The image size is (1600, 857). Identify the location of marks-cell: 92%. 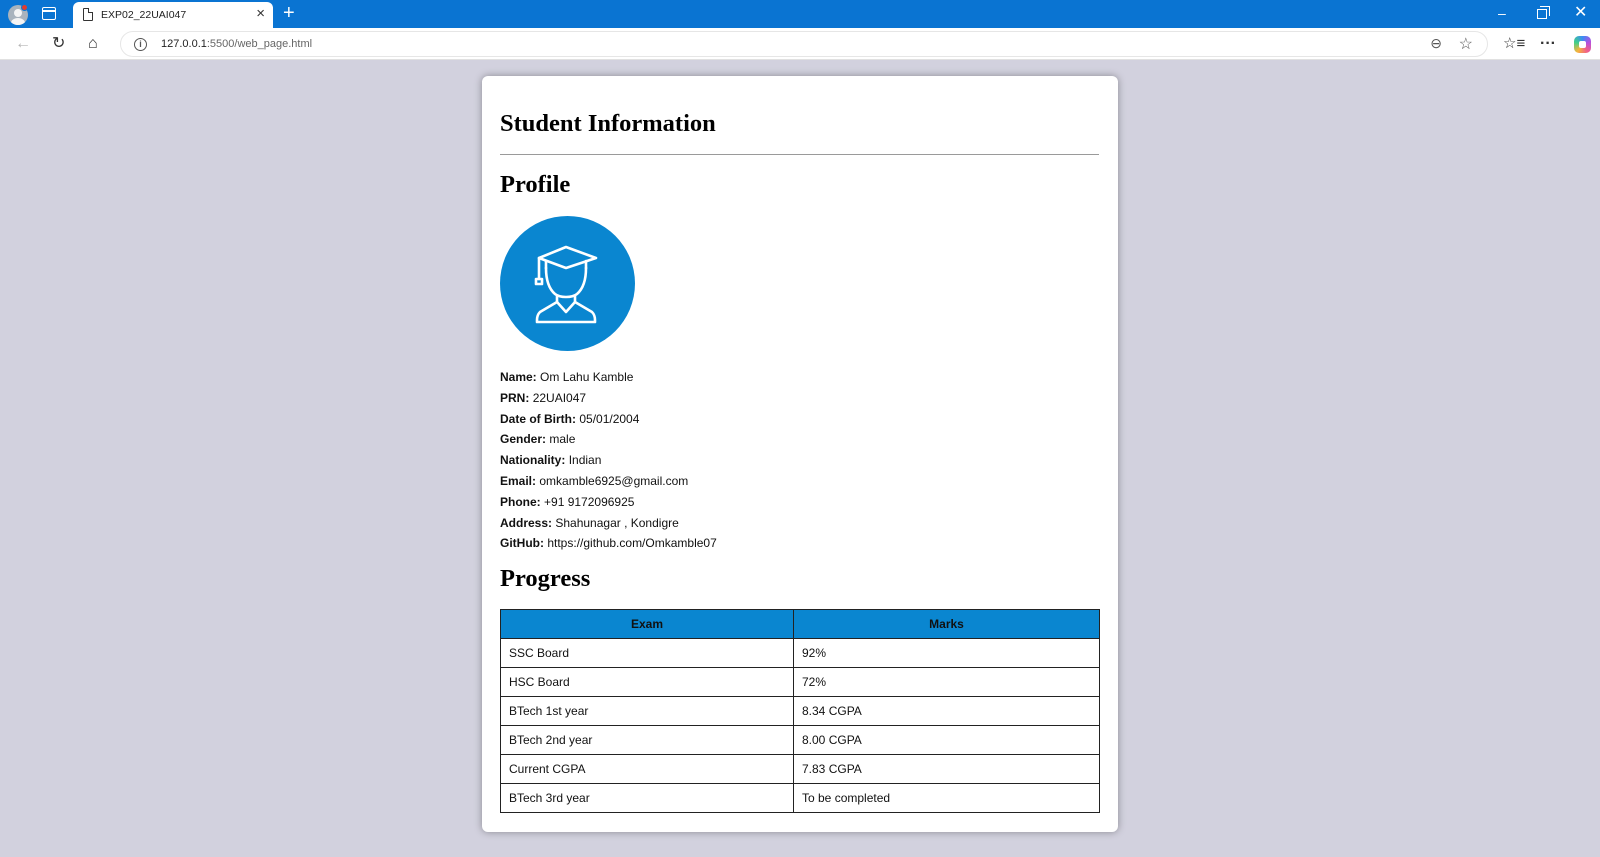
(946, 653).